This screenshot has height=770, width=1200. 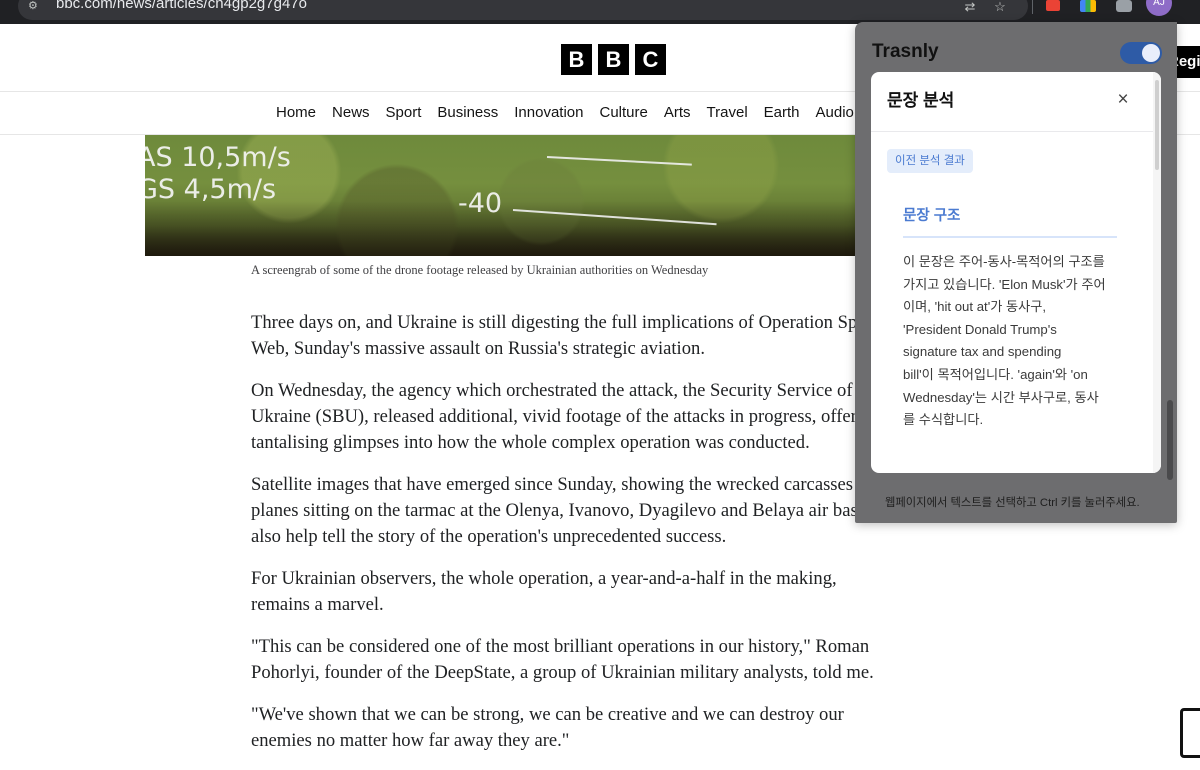 What do you see at coordinates (1004, 284) in the screenshot?
I see `analysis-line: 가지고 있습니다. 'Elon Musk'가 주어` at bounding box center [1004, 284].